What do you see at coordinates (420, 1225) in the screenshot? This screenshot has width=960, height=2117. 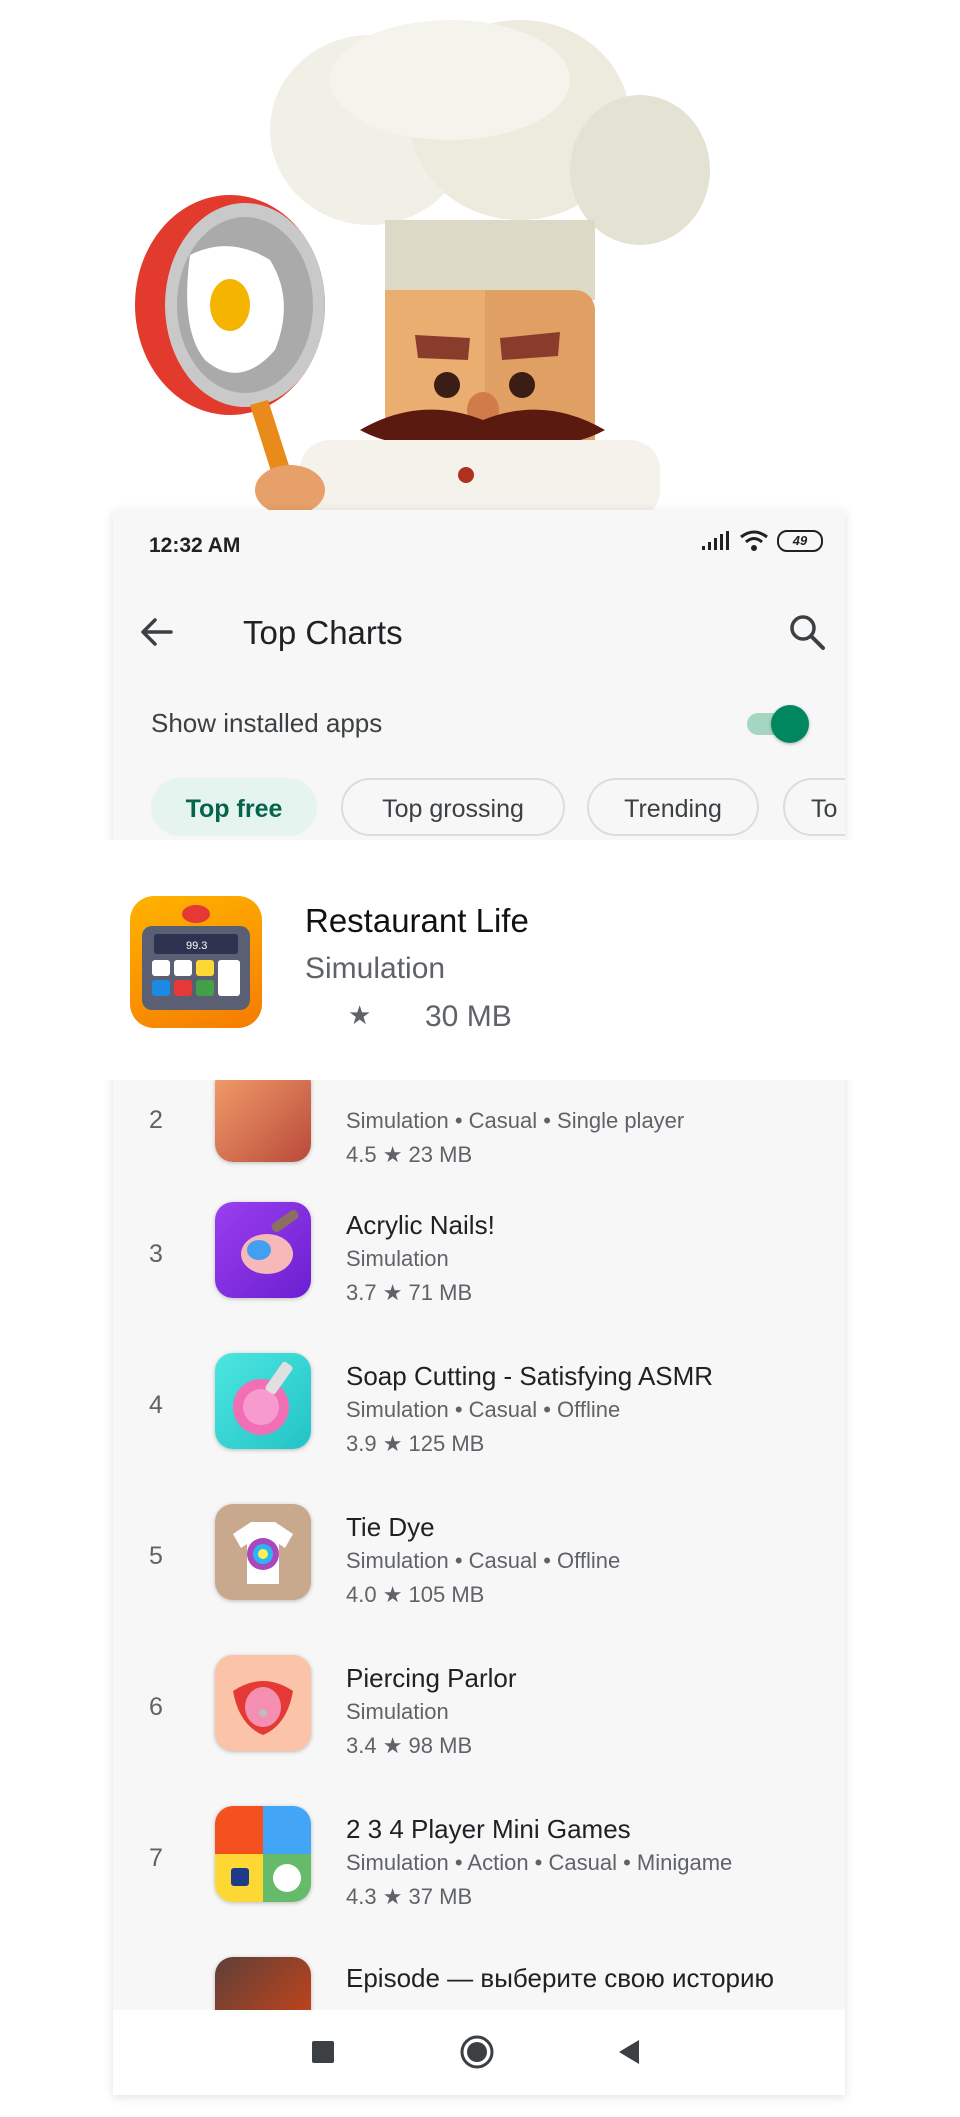 I see `app-name: Acrylic Nails!` at bounding box center [420, 1225].